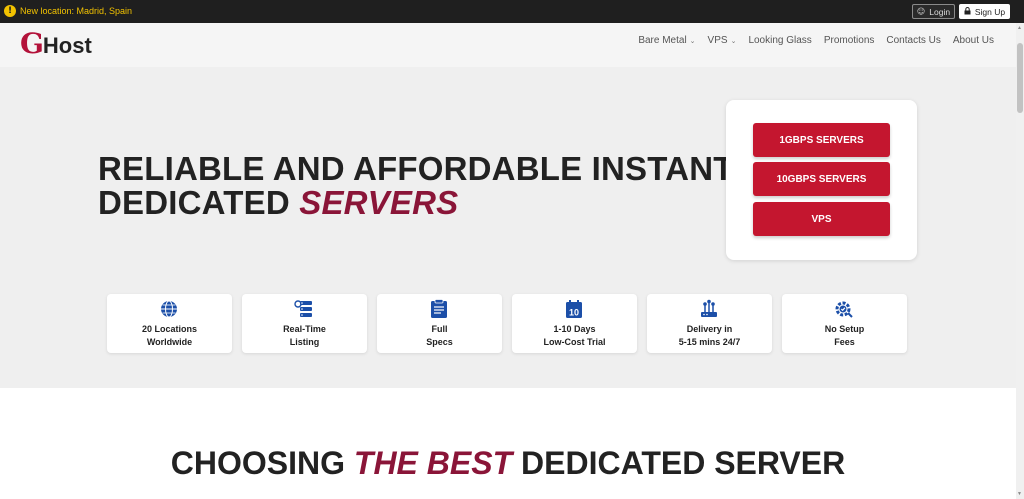 The image size is (1024, 499). Describe the element at coordinates (379, 202) in the screenshot. I see `headline-accent: SERVERS` at that location.